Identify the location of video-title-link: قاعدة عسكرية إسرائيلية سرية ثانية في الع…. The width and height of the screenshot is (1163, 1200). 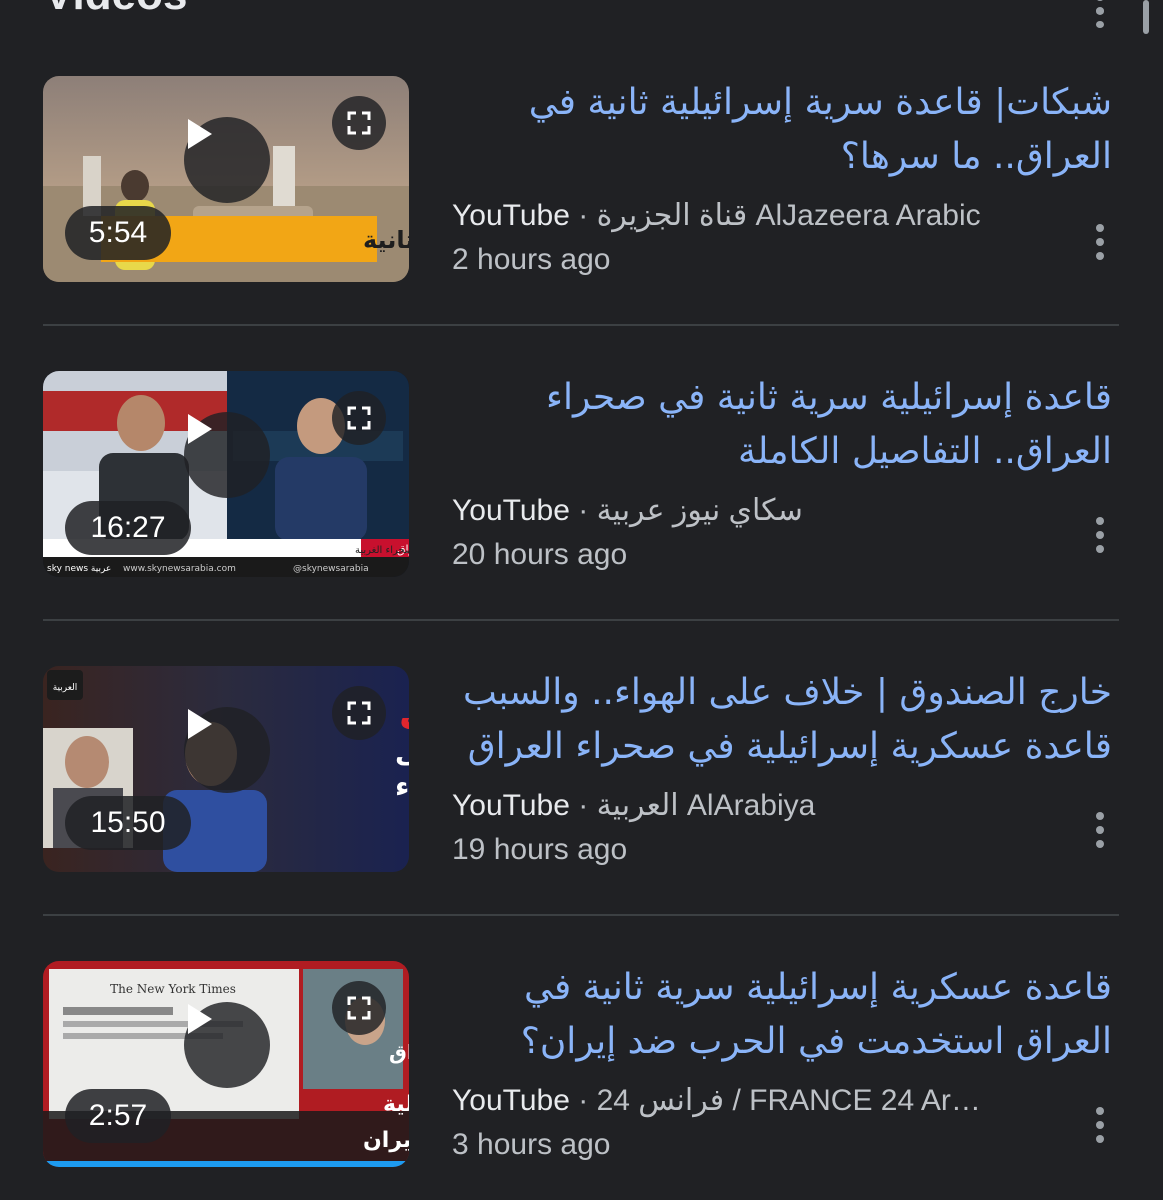
(782, 1015).